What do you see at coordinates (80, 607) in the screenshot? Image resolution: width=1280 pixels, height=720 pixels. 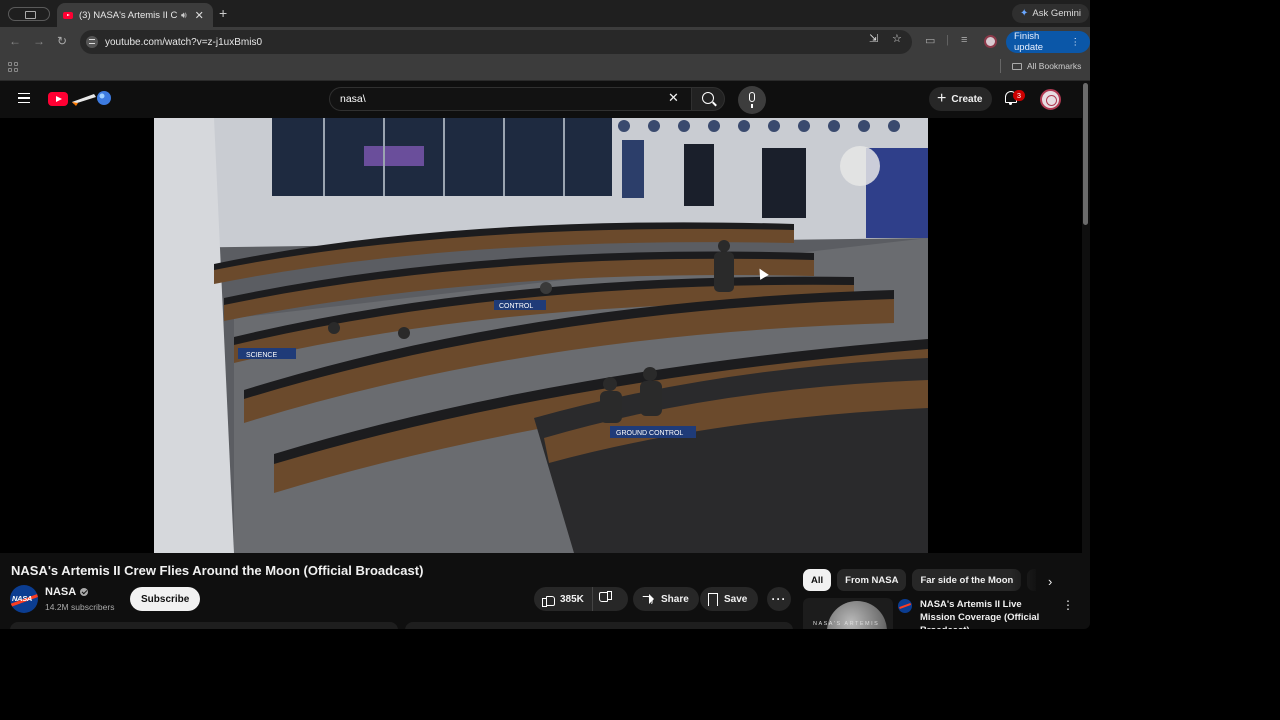 I see `subscriber-count: 14.2M subscribers` at bounding box center [80, 607].